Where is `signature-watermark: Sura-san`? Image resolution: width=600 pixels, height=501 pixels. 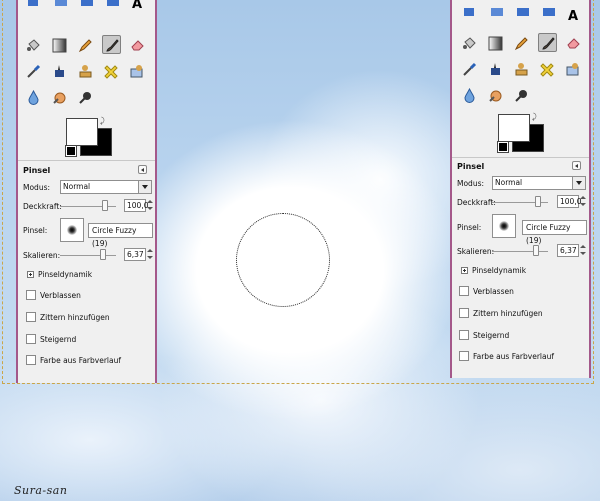
signature-watermark: Sura-san is located at coordinates (41, 490).